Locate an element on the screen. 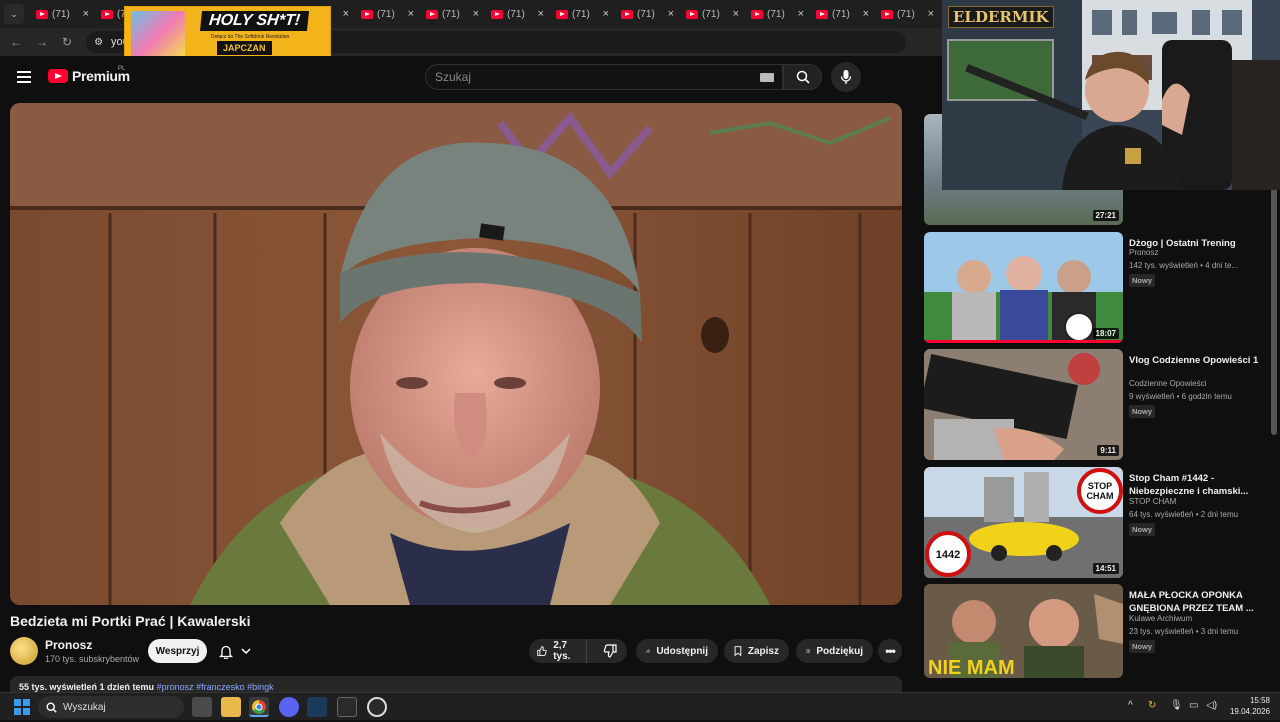 The image size is (1280, 722). obs-icon is located at coordinates (377, 707).